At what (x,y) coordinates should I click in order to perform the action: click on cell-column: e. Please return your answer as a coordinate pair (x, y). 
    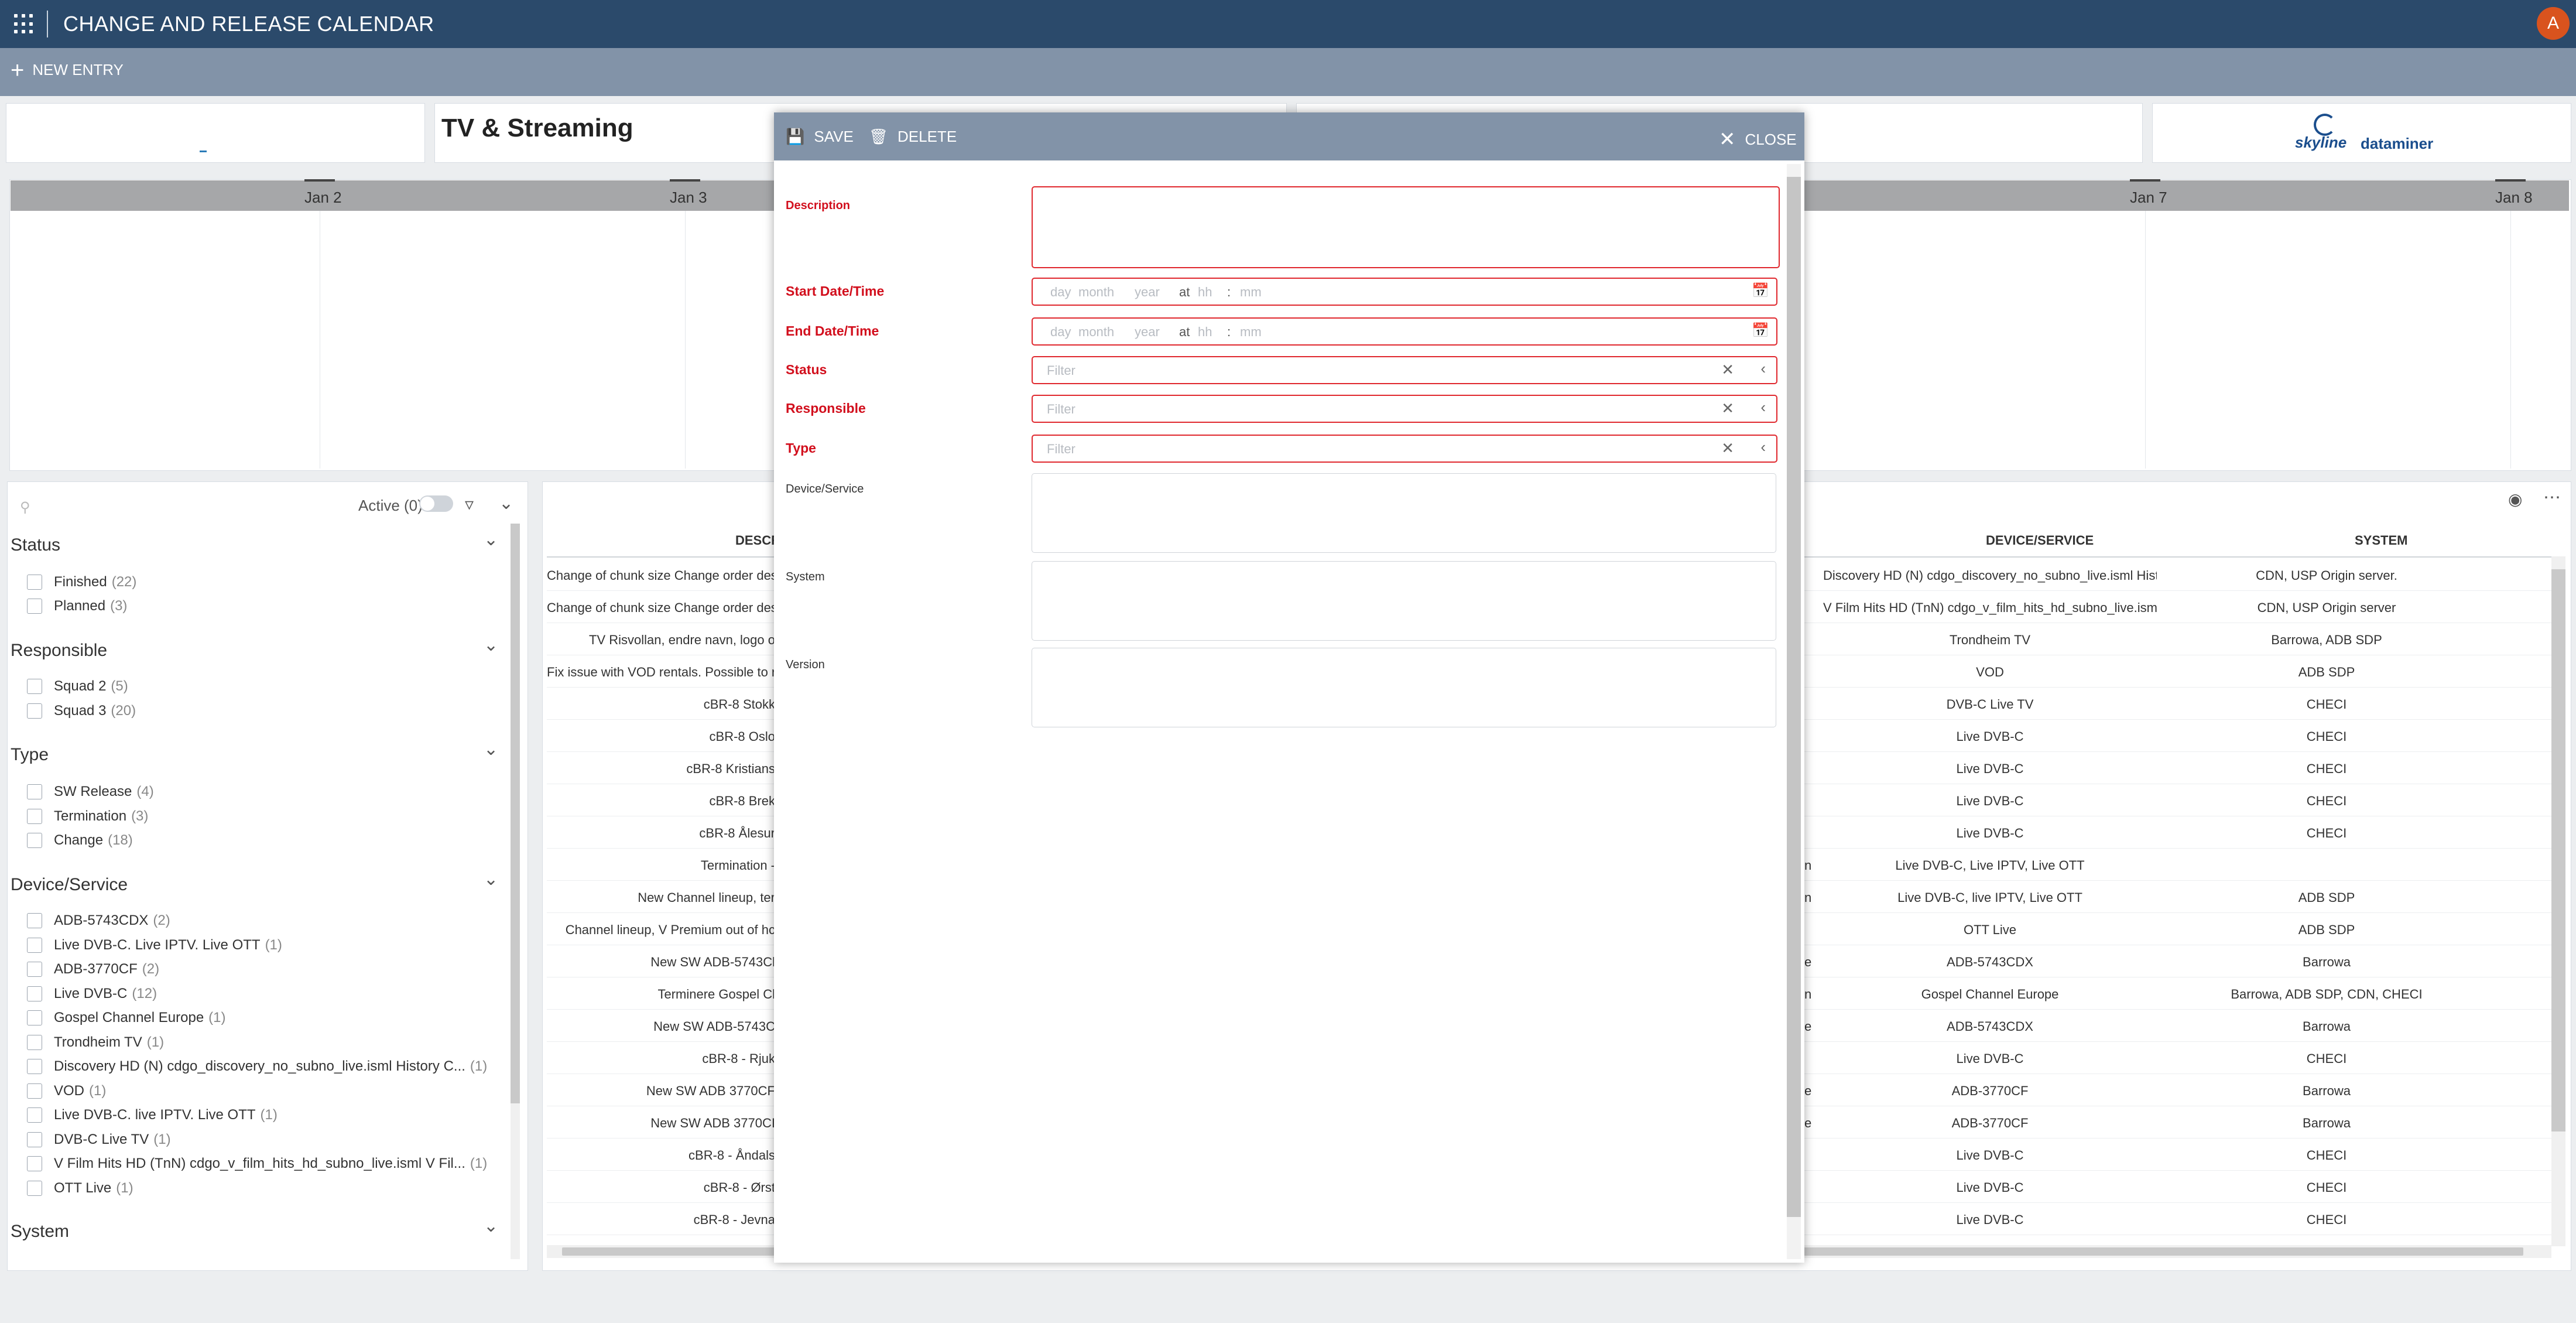
    Looking at the image, I should click on (1808, 962).